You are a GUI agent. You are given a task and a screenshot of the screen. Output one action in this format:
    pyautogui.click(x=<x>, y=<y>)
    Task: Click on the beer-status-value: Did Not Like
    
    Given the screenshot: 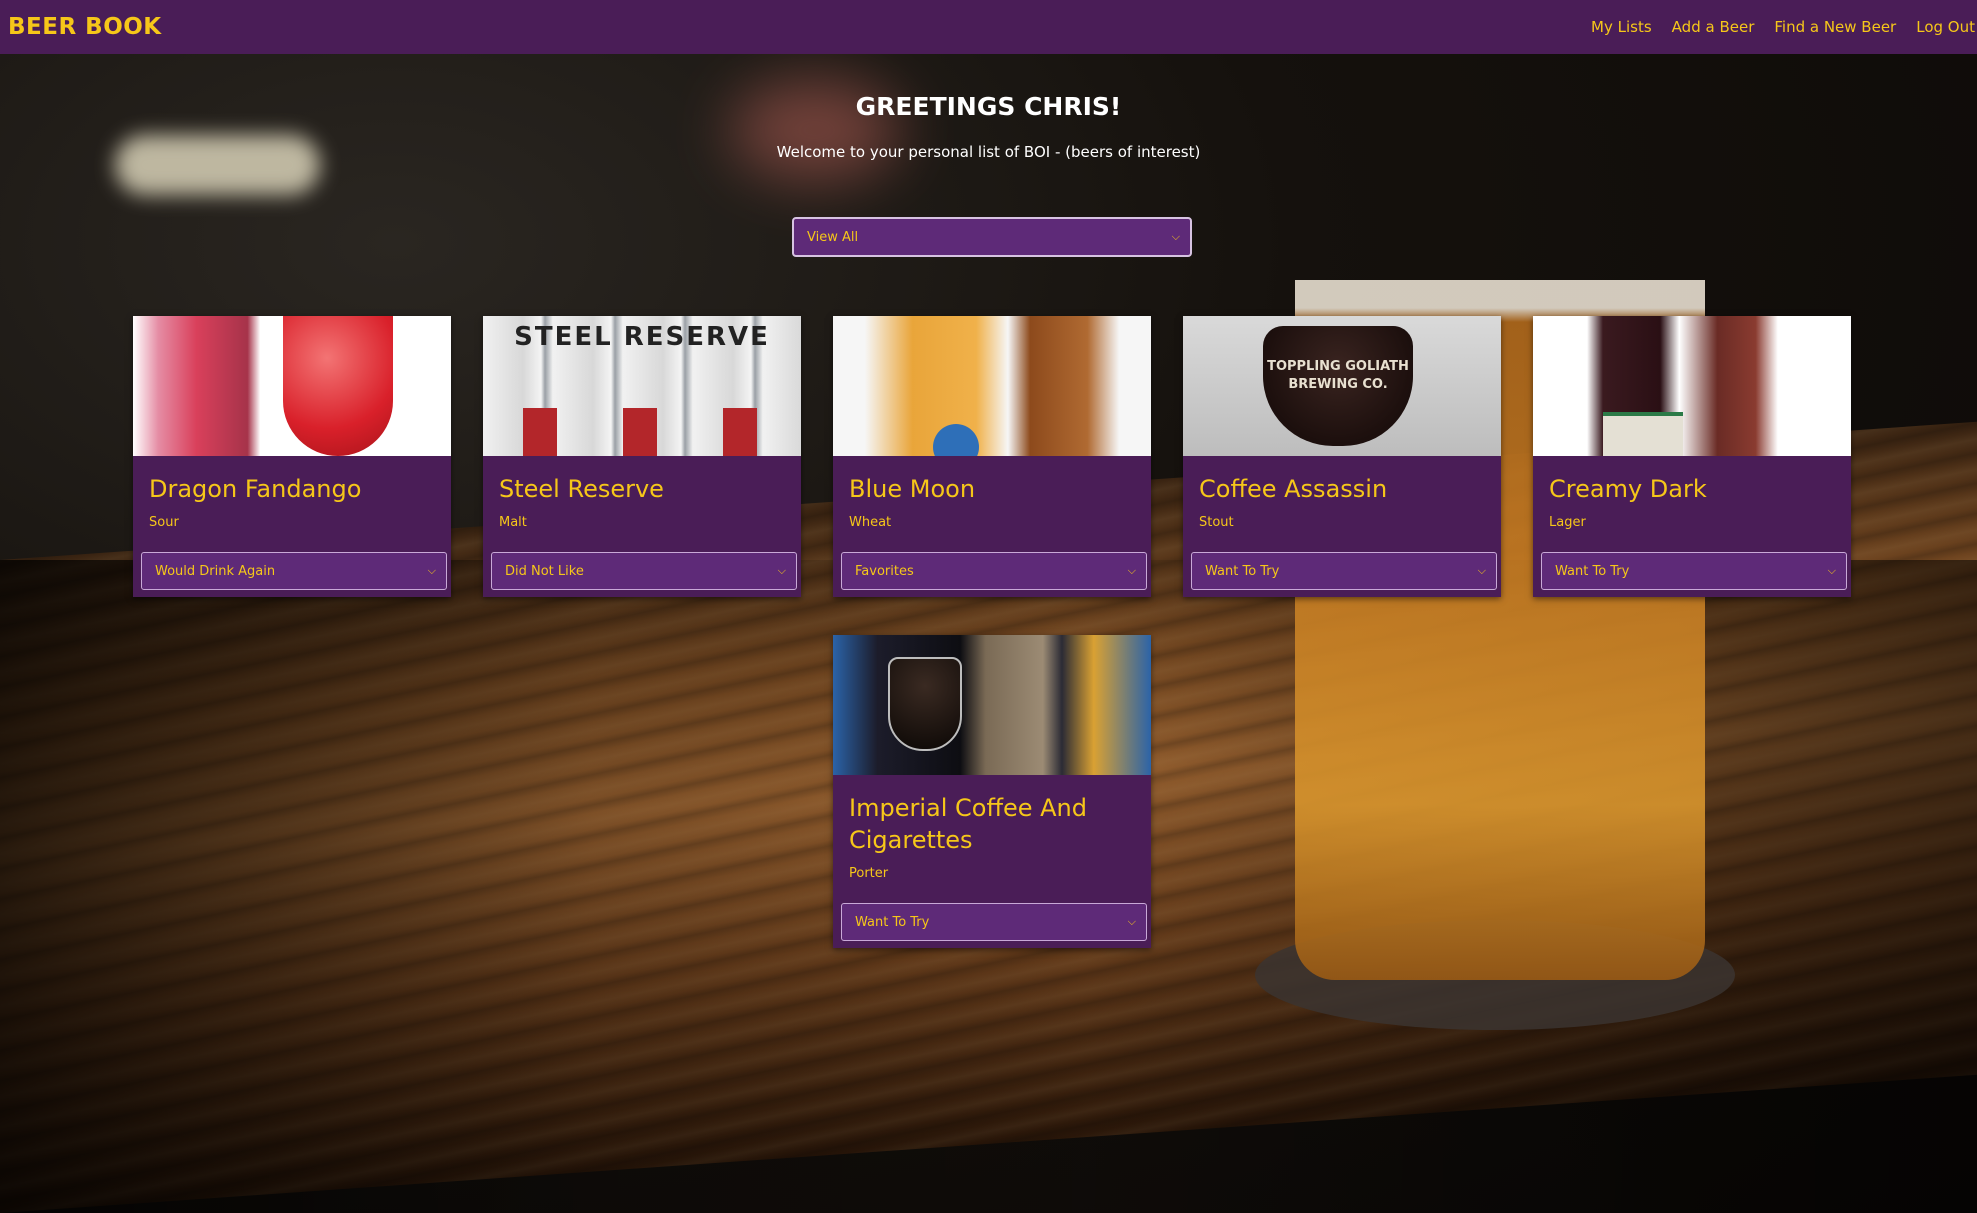 What is the action you would take?
    pyautogui.click(x=544, y=571)
    